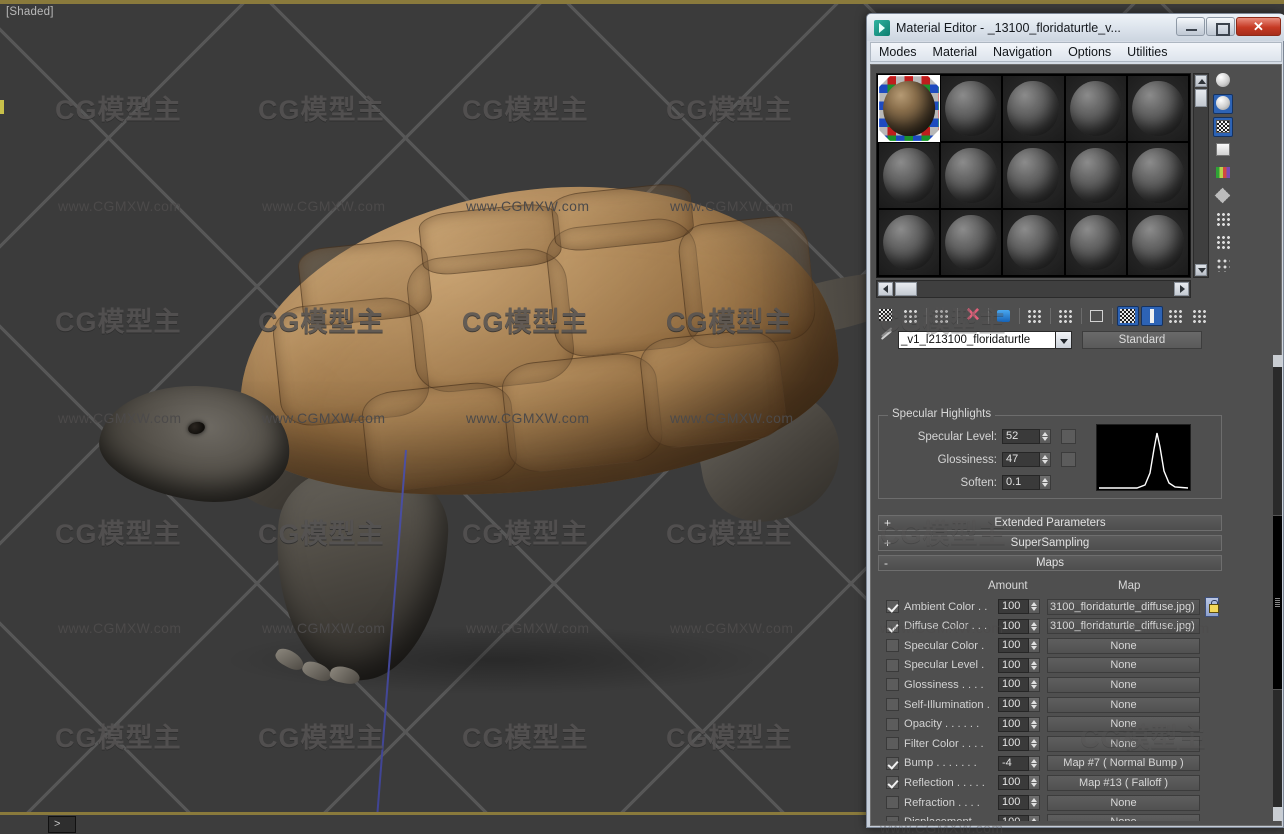 The width and height of the screenshot is (1284, 834). What do you see at coordinates (1128, 316) in the screenshot?
I see `show-map-in-viewport-icon` at bounding box center [1128, 316].